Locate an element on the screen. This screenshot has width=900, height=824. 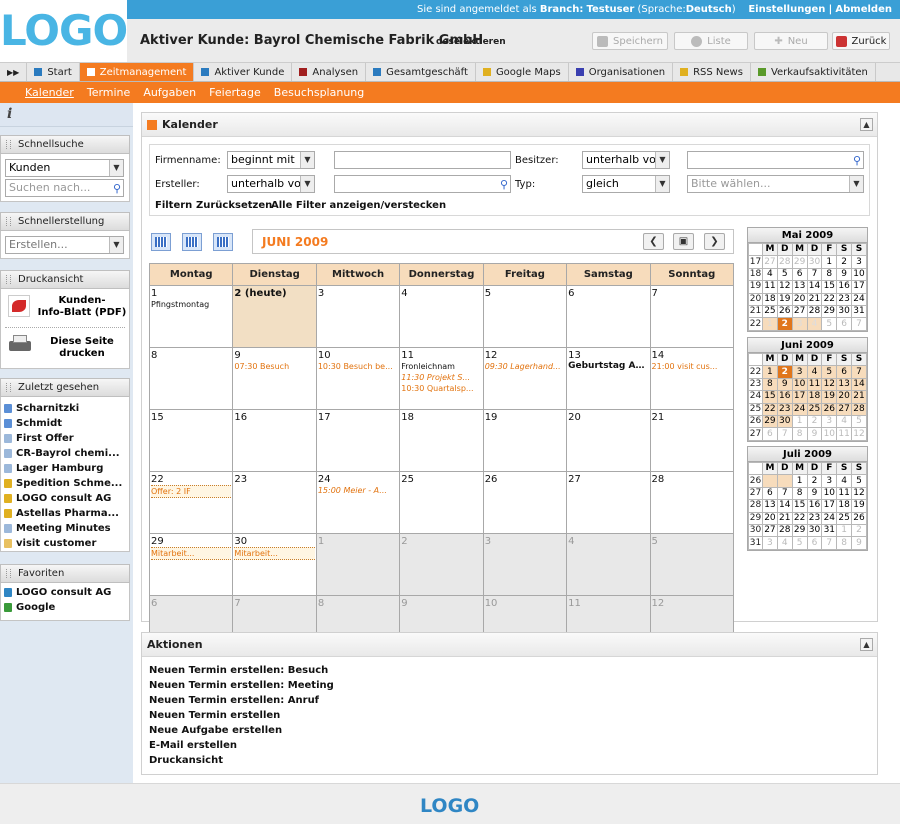
mini-day: 12 is located at coordinates (859, 434).